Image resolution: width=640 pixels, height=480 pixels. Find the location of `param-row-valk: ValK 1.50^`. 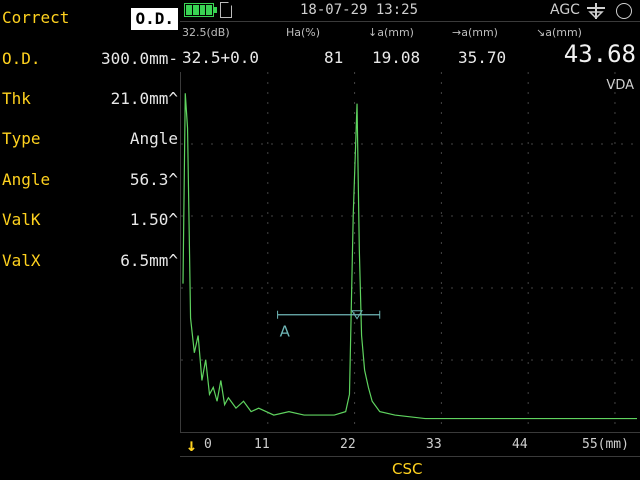

param-row-valk: ValK 1.50^ is located at coordinates (90, 220).